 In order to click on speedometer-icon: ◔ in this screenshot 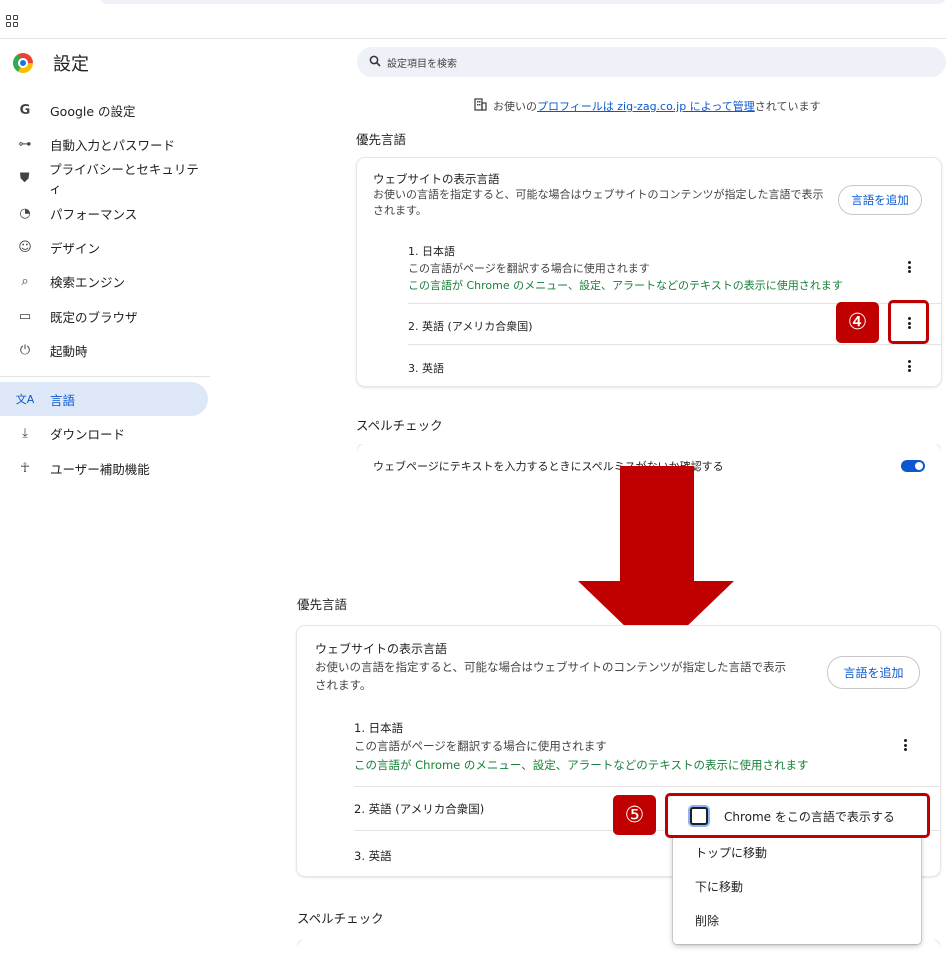, I will do `click(25, 213)`.